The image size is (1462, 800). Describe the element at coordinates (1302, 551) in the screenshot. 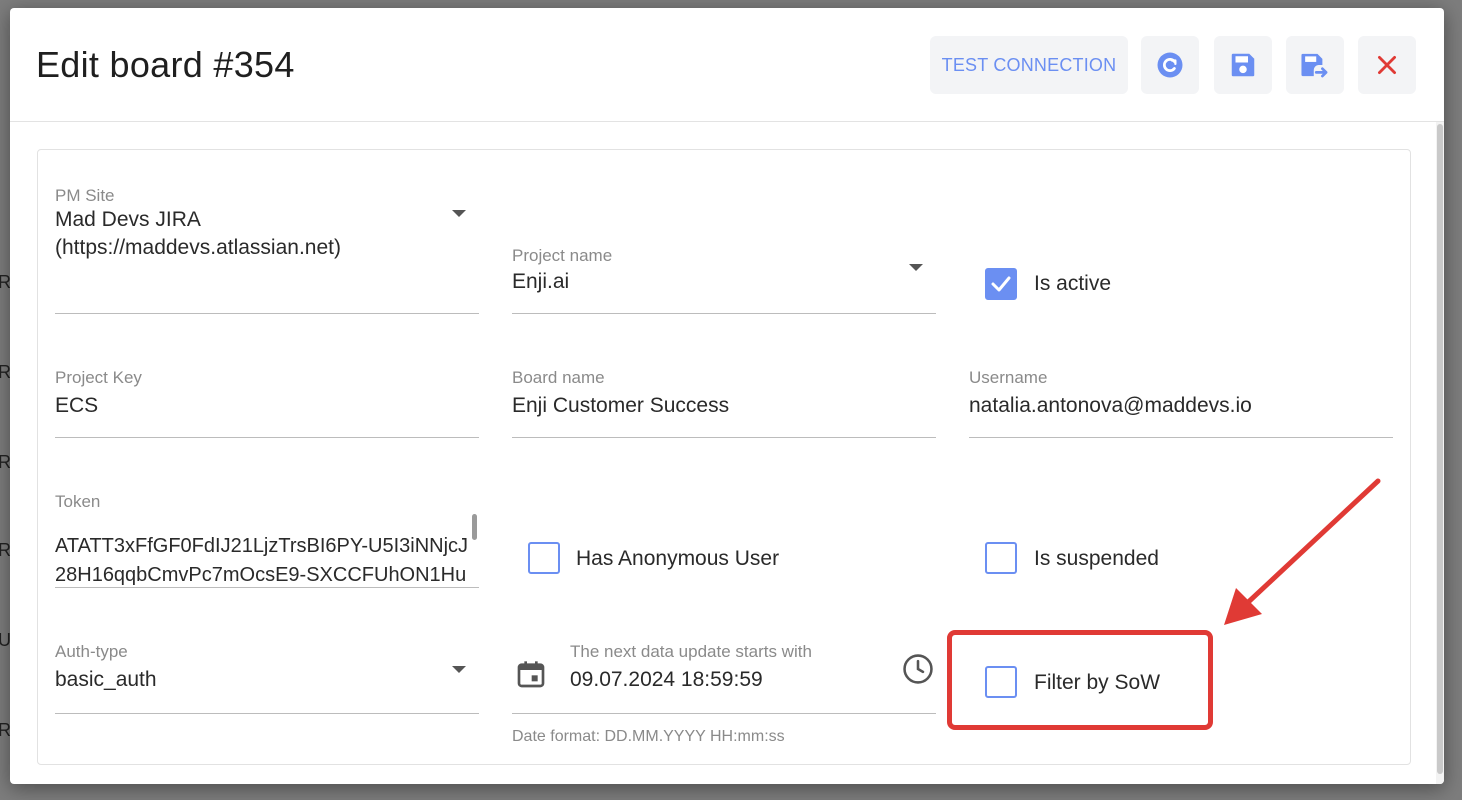

I see `arrow-annotation-icon` at that location.